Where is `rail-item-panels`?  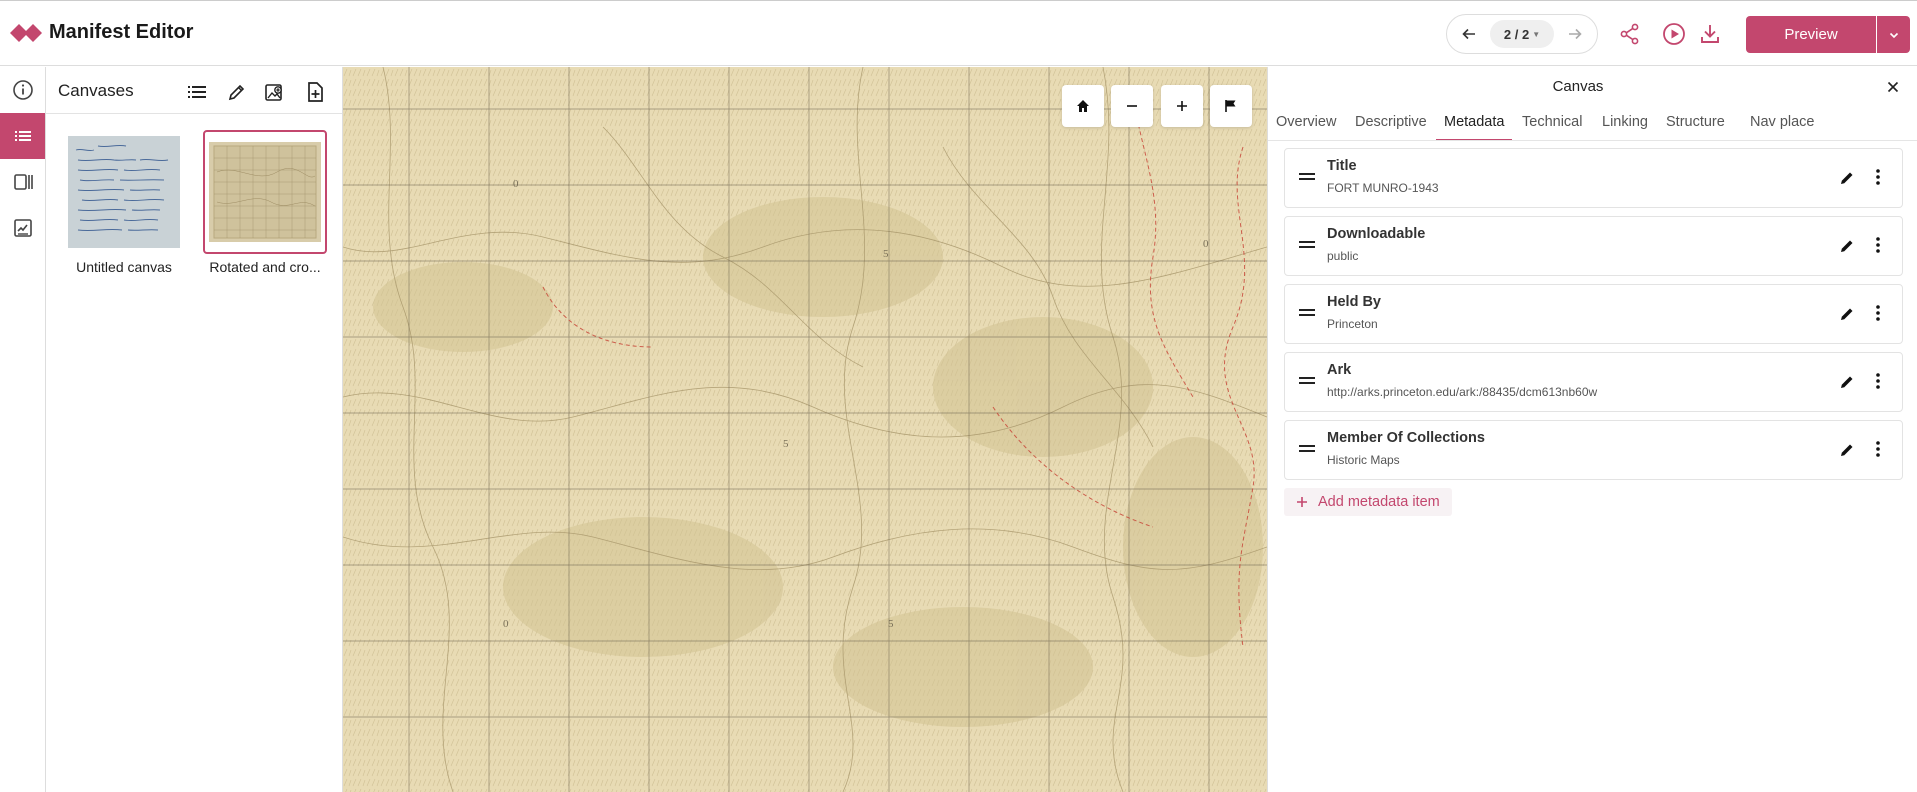 rail-item-panels is located at coordinates (22, 182).